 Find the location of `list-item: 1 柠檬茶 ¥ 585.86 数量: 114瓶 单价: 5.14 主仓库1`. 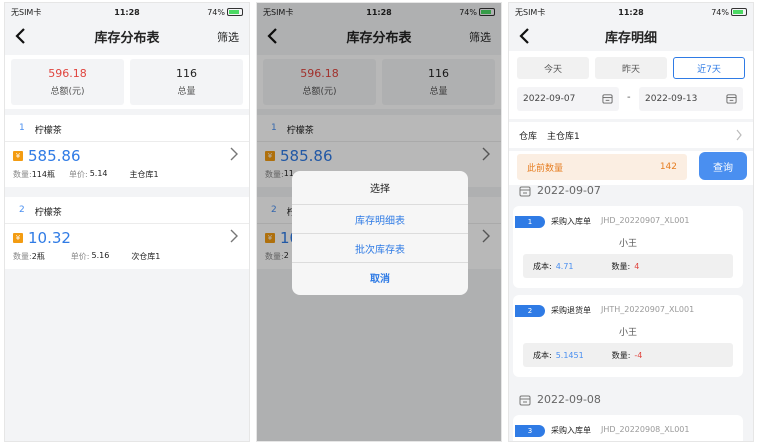

list-item: 1 柠檬茶 ¥ 585.86 数量: 114瓶 单价: 5.14 主仓库1 is located at coordinates (127, 151).